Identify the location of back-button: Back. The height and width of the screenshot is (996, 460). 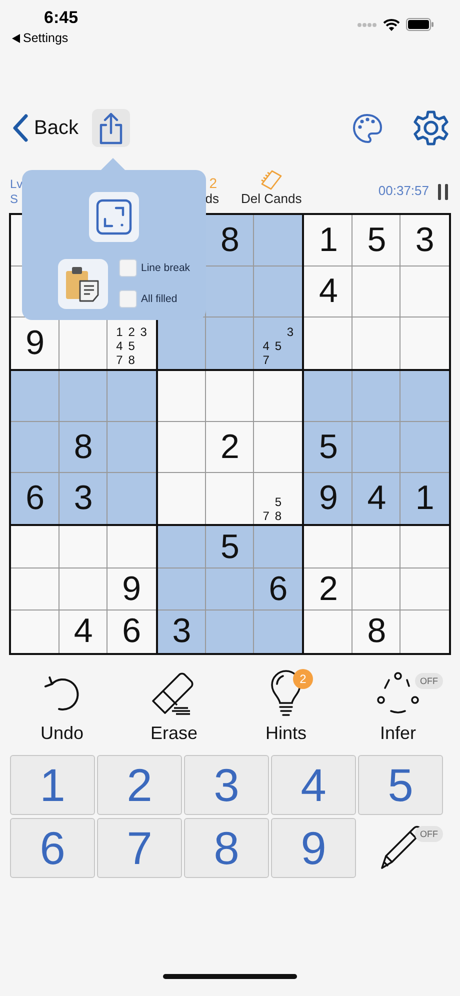
(45, 128).